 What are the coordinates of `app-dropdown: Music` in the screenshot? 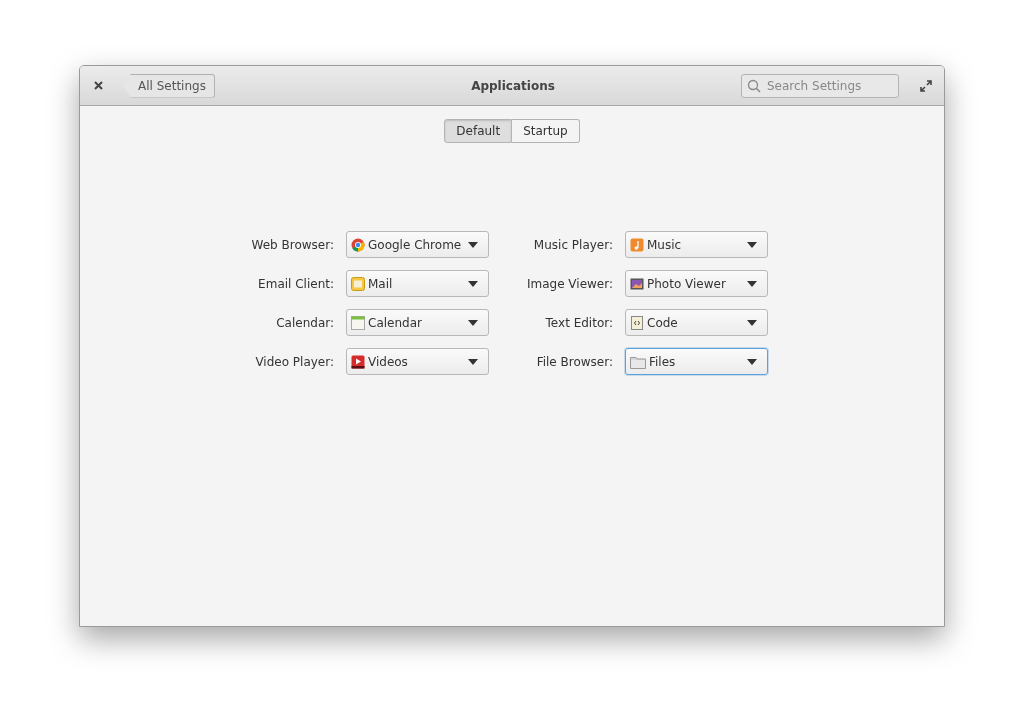 It's located at (696, 244).